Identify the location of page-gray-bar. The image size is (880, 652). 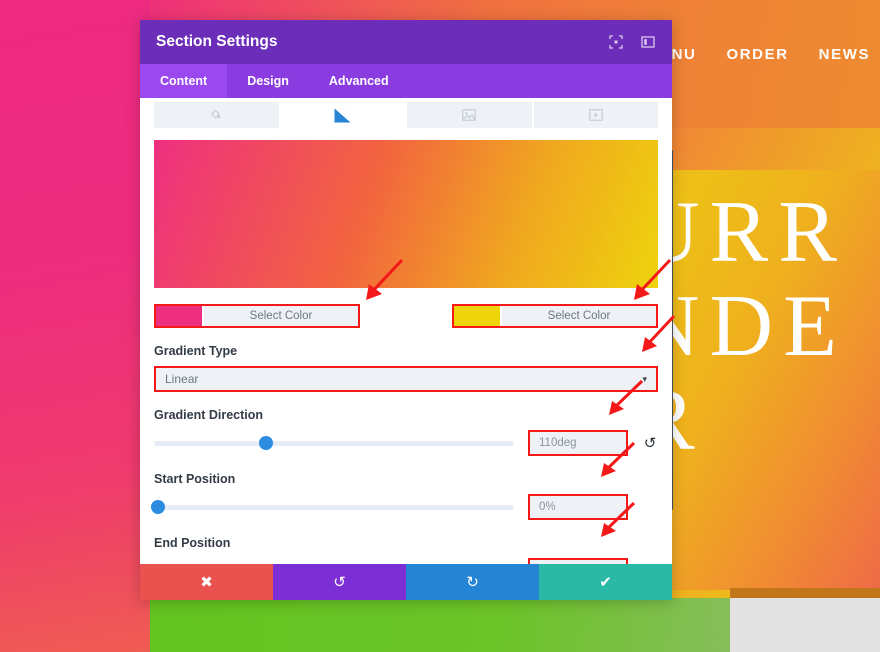
(805, 625).